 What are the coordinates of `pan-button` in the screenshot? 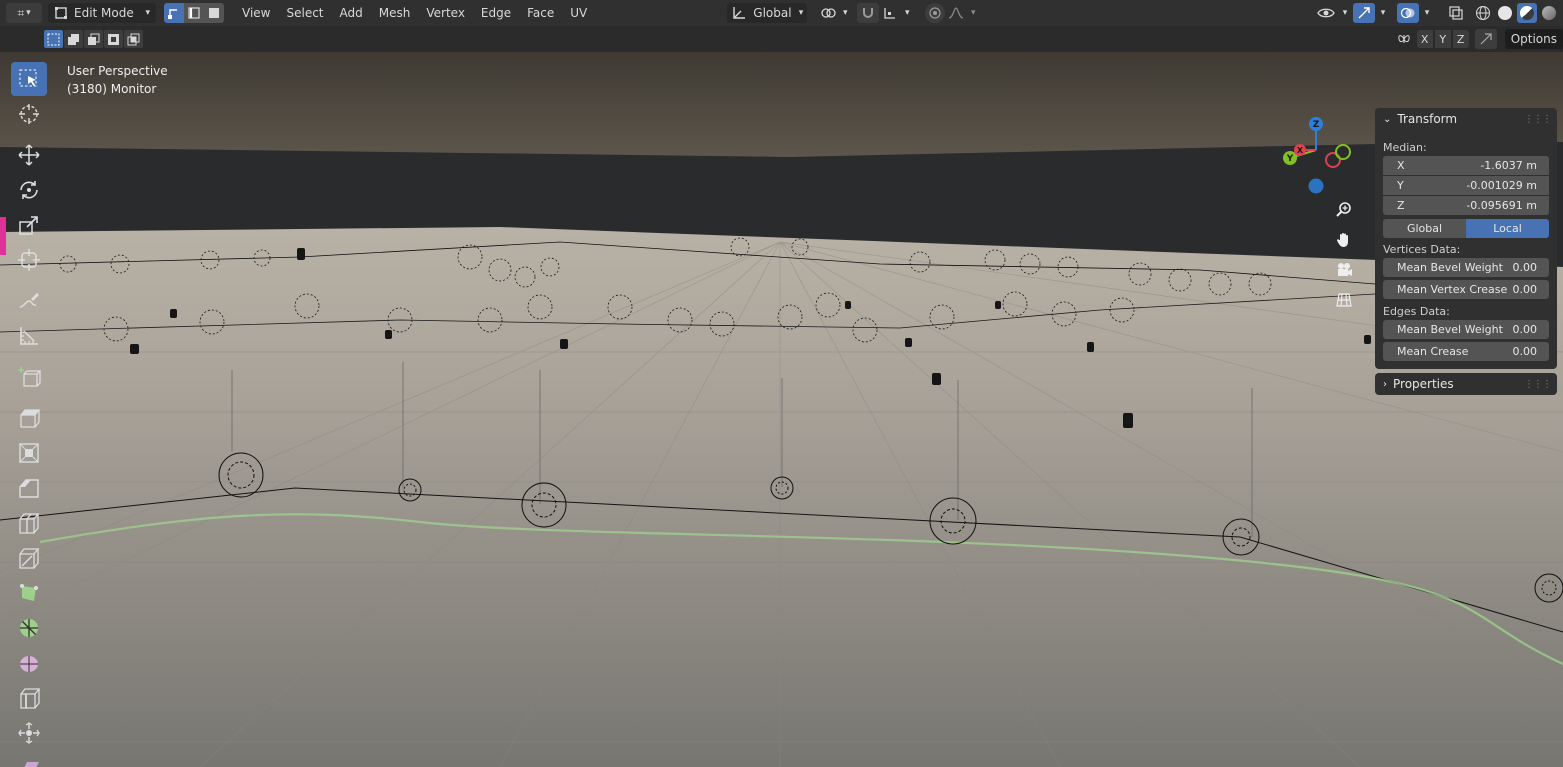 It's located at (1344, 240).